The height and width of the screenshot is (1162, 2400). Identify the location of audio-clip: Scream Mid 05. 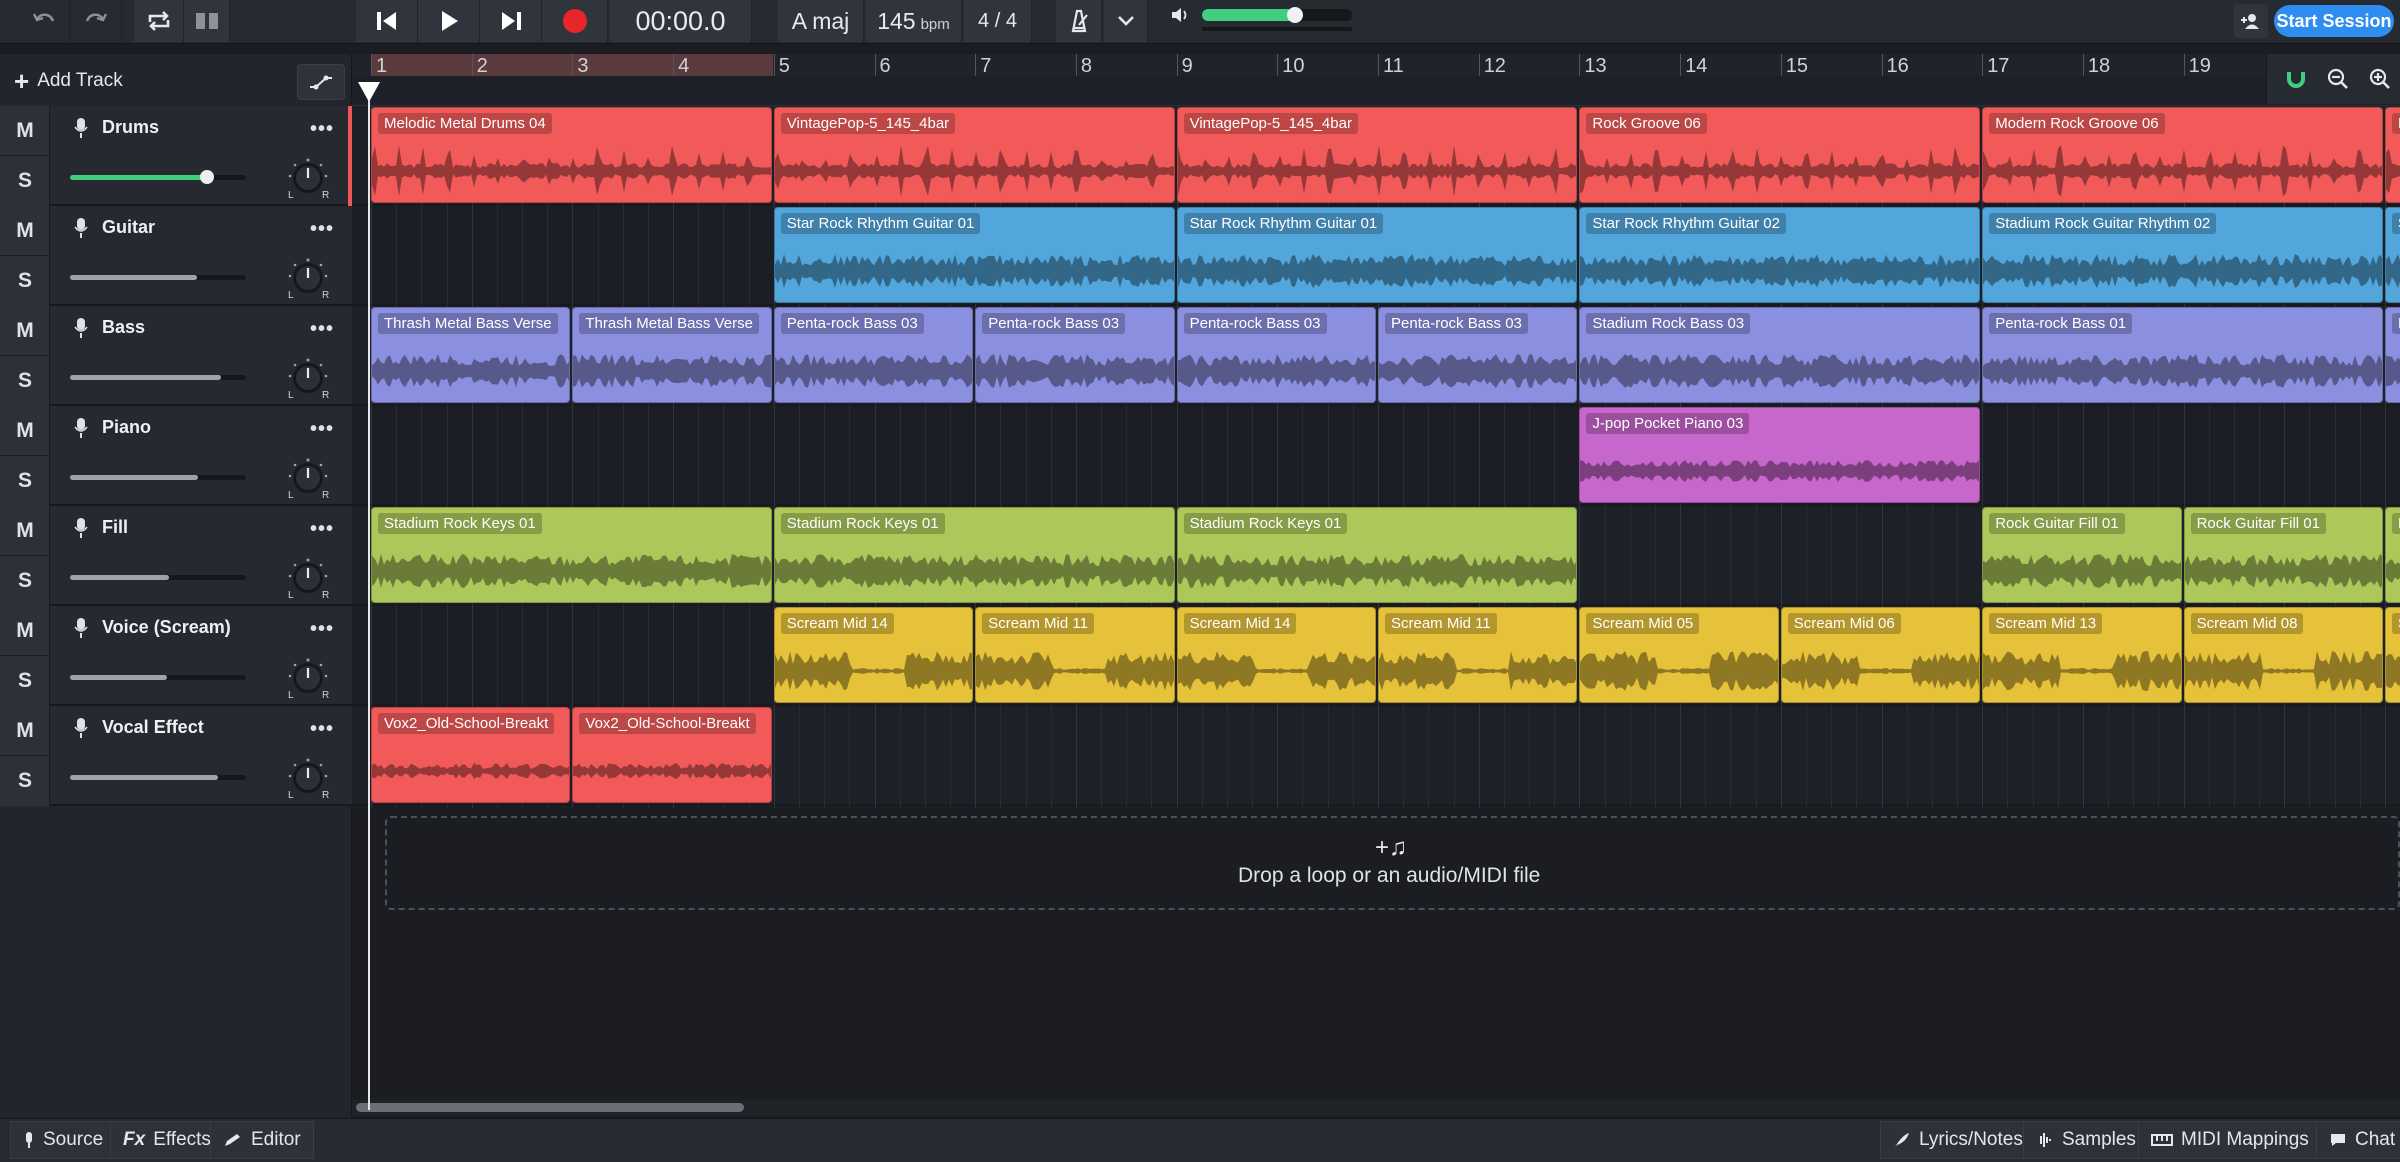
(1679, 655).